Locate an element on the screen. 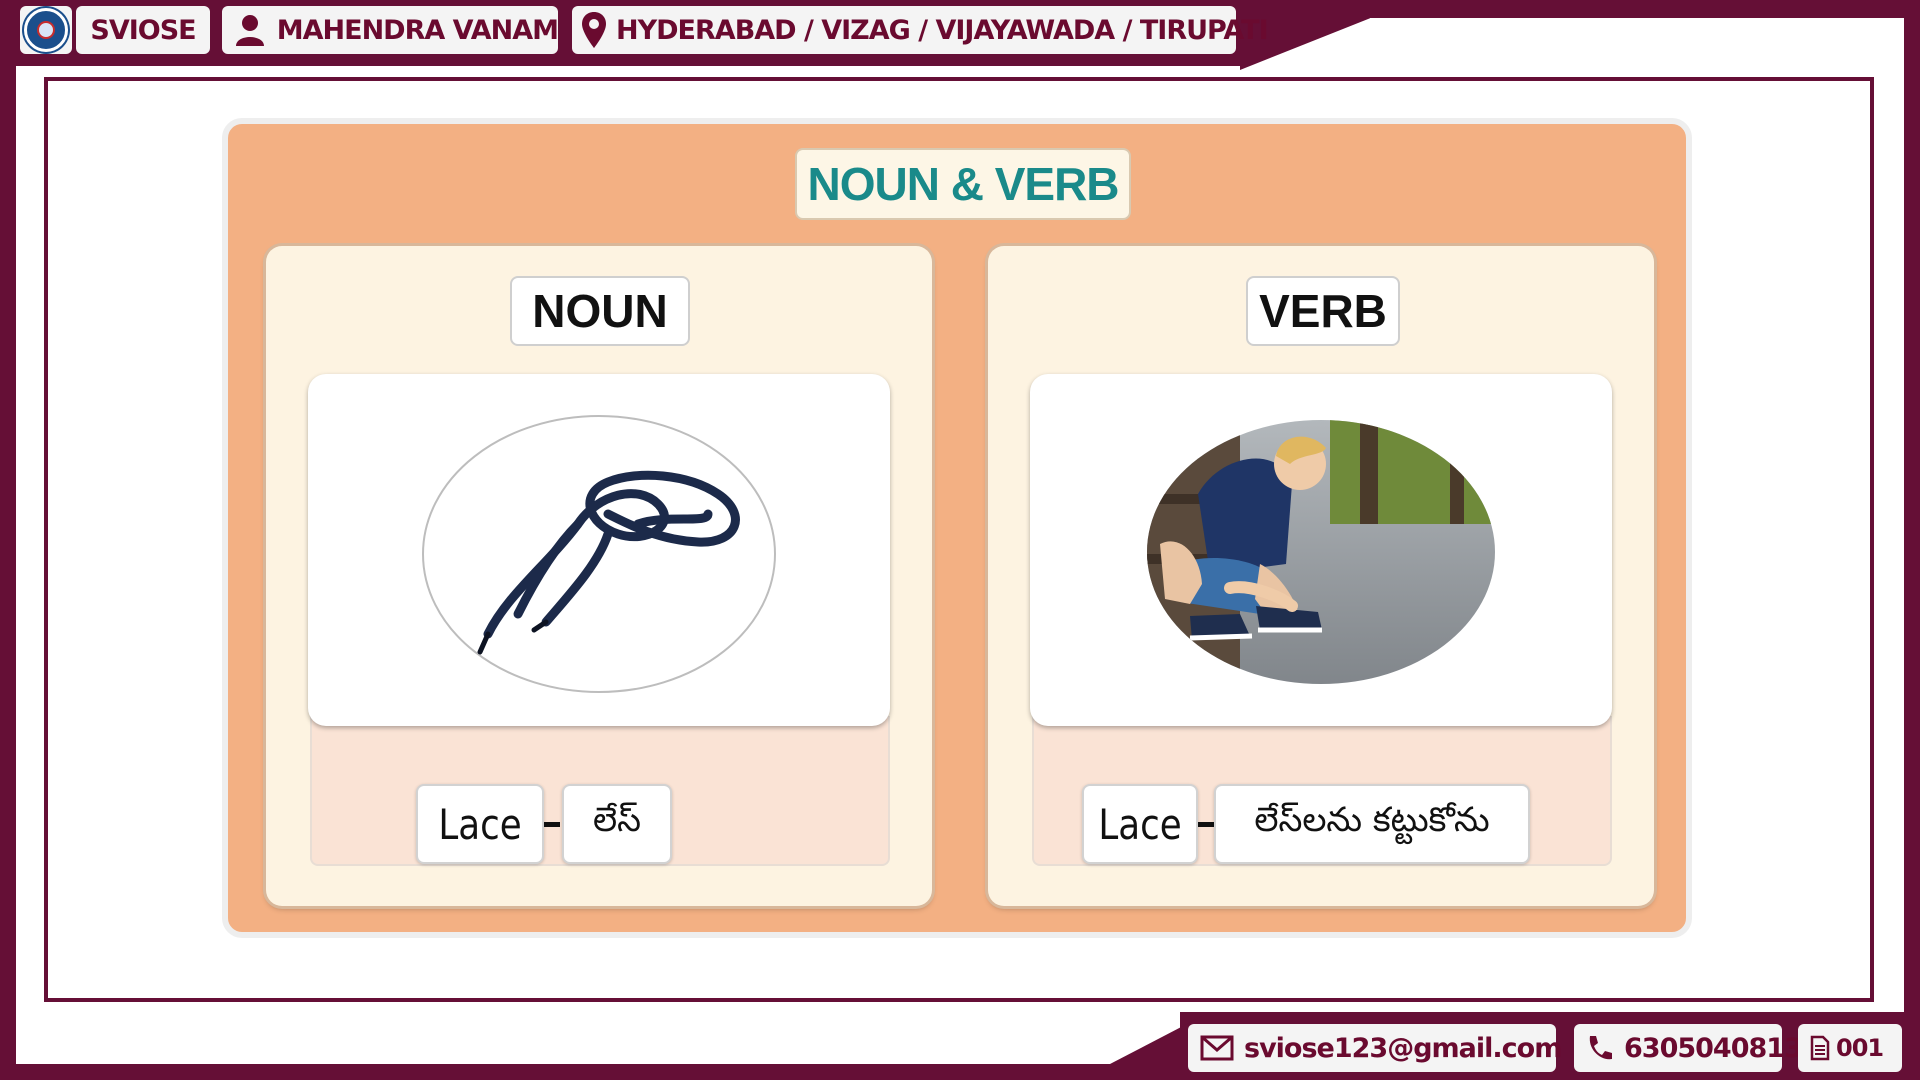 The image size is (1920, 1080). phone-chip: 6305040813 is located at coordinates (1688, 1048).